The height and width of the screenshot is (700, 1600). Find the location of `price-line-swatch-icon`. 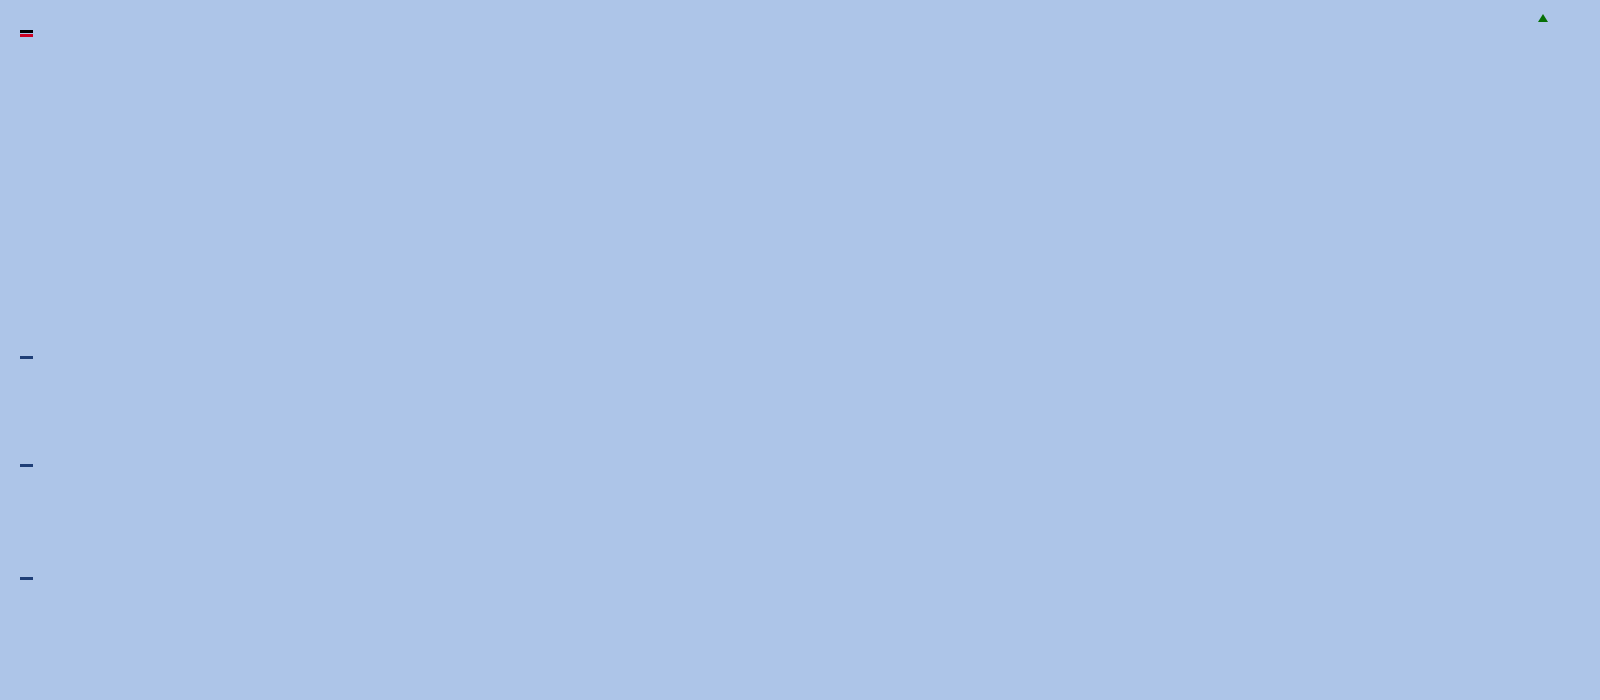

price-line-swatch-icon is located at coordinates (26, 31).